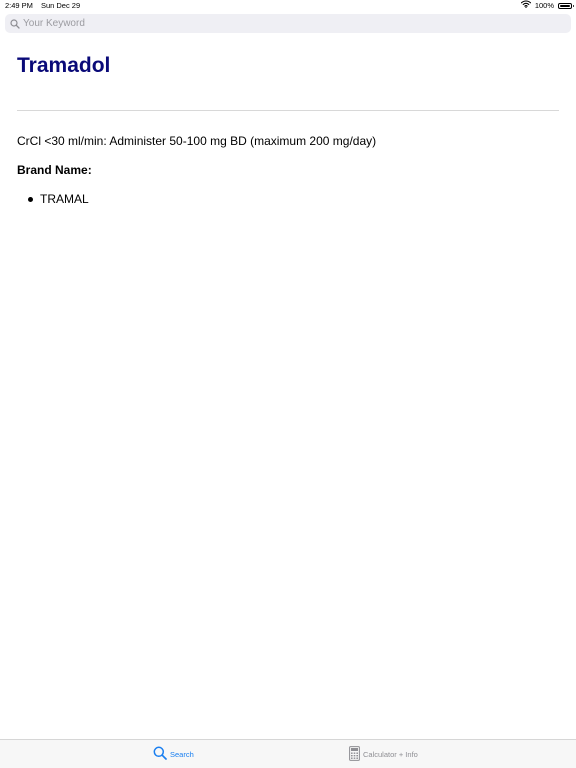  I want to click on status-left: 2:49 PM Sun Dec 29, so click(42, 6).